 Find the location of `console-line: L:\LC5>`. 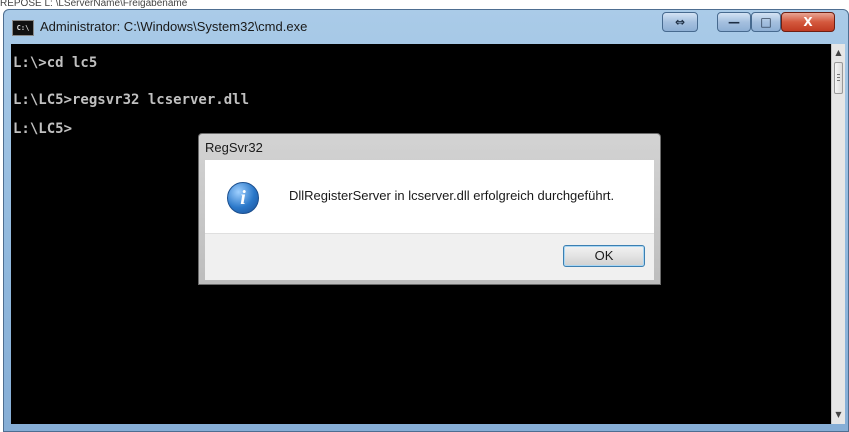

console-line: L:\LC5> is located at coordinates (43, 129).